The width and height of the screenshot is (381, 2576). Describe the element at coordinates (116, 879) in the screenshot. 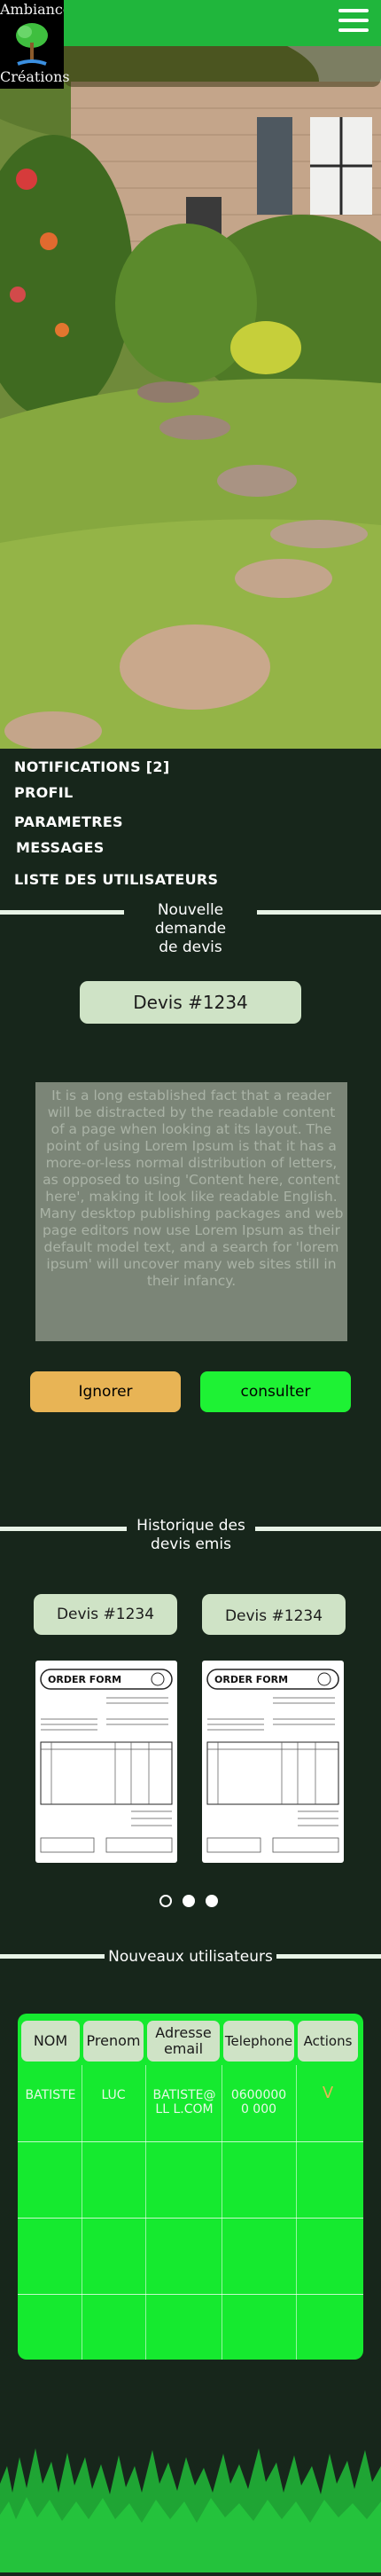

I see `menu-item-users: LISTE DES UTILISATEURS` at that location.